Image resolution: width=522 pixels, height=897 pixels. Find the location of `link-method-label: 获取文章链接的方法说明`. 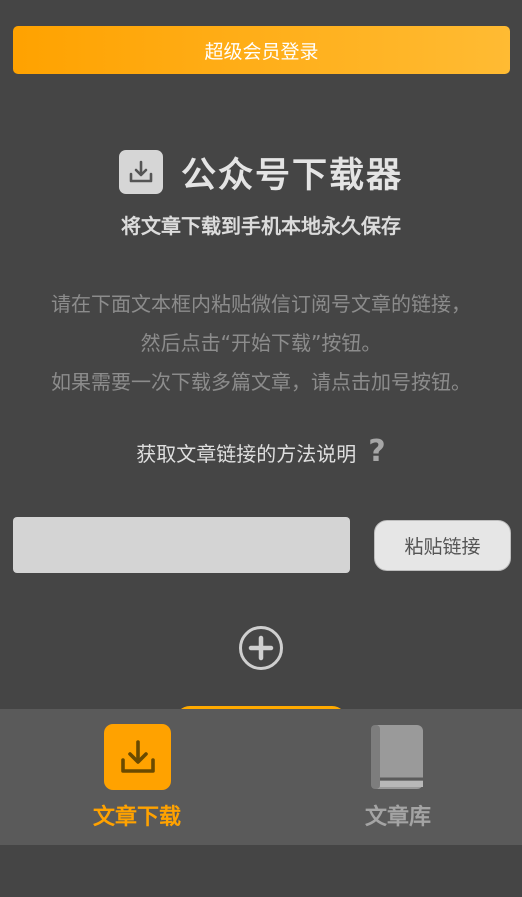

link-method-label: 获取文章链接的方法说明 is located at coordinates (246, 453).